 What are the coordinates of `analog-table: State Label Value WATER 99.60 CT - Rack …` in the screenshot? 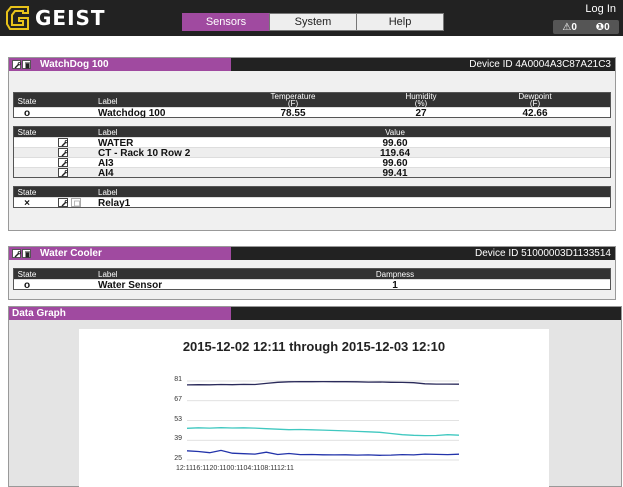 It's located at (312, 152).